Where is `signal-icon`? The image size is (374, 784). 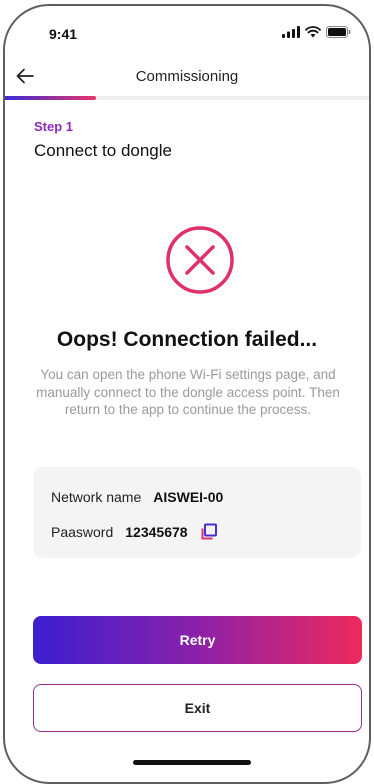
signal-icon is located at coordinates (291, 32).